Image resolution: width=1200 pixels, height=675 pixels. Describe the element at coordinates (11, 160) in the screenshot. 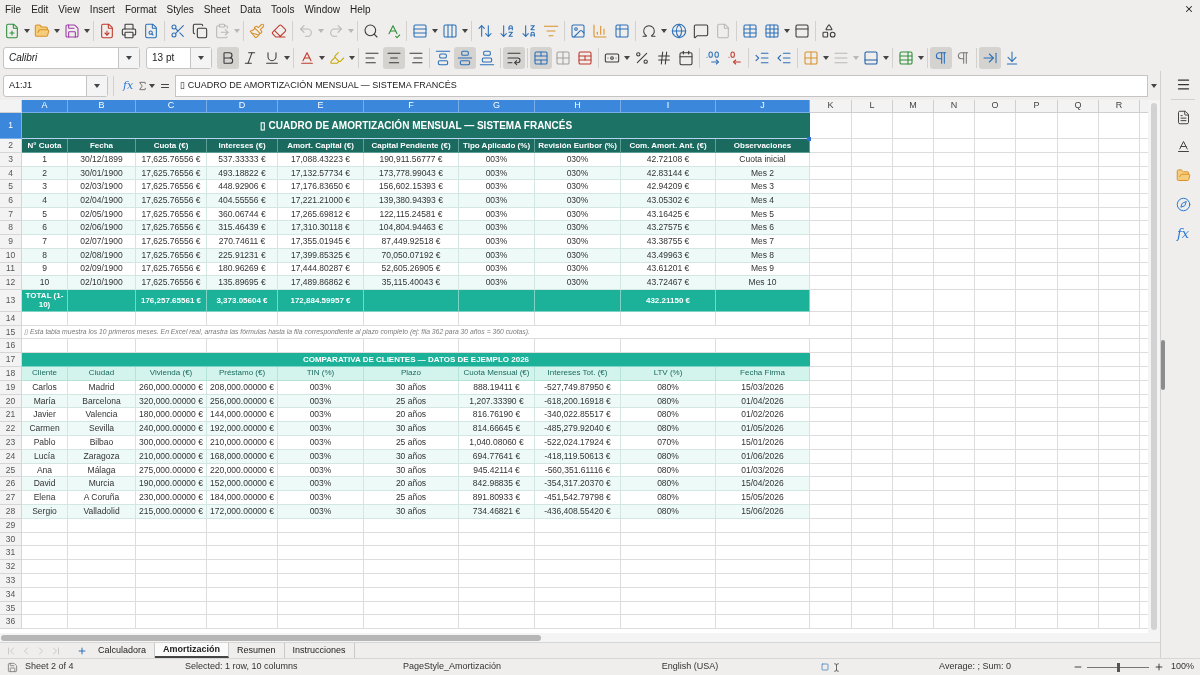

I see `row-header: 3` at that location.